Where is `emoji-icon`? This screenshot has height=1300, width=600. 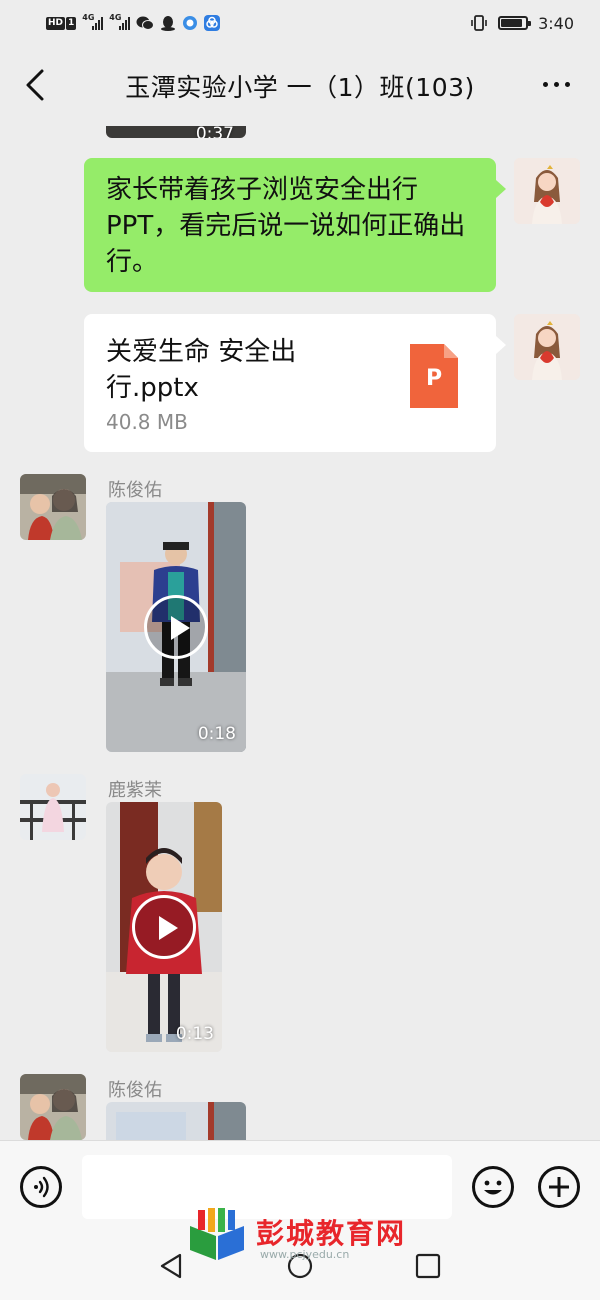 emoji-icon is located at coordinates (493, 1187).